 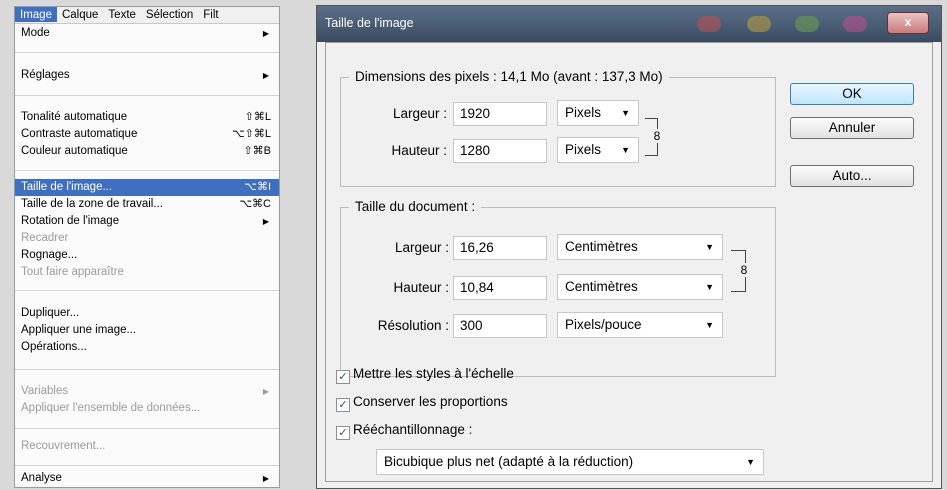 I want to click on menu-item-label: Mode, so click(x=35, y=33).